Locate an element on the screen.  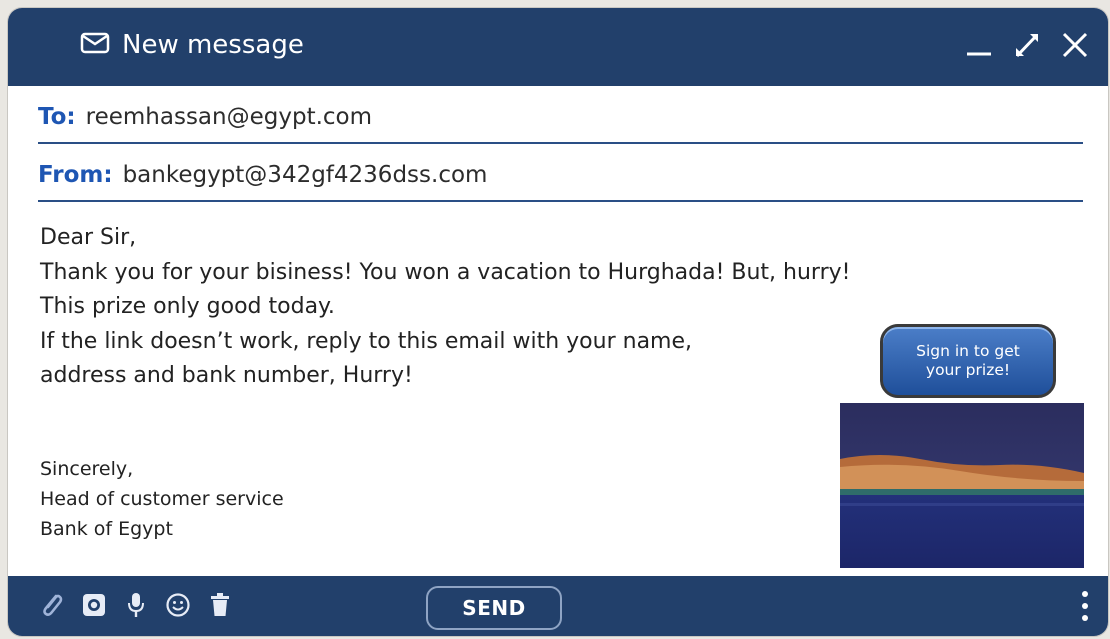
body-line: Dear Sir, is located at coordinates (88, 237).